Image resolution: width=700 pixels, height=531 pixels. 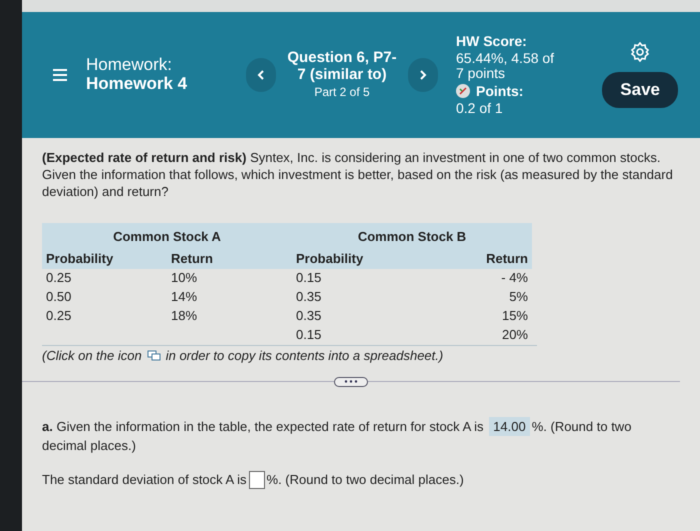 I want to click on question-b-suffix: %. (Round to two decimal places.), so click(x=365, y=479).